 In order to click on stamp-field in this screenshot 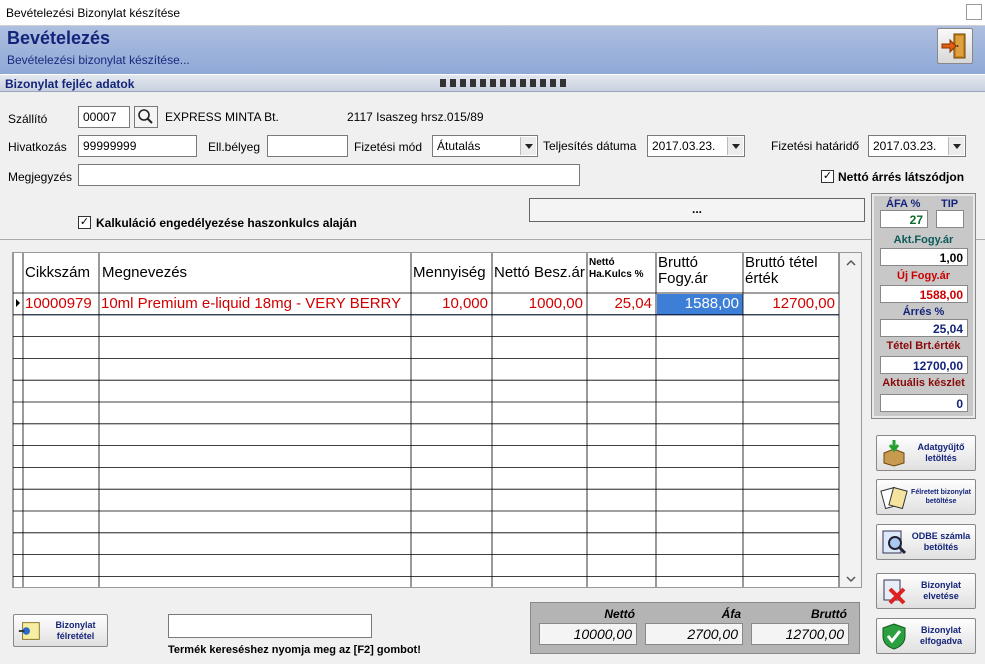, I will do `click(307, 146)`.